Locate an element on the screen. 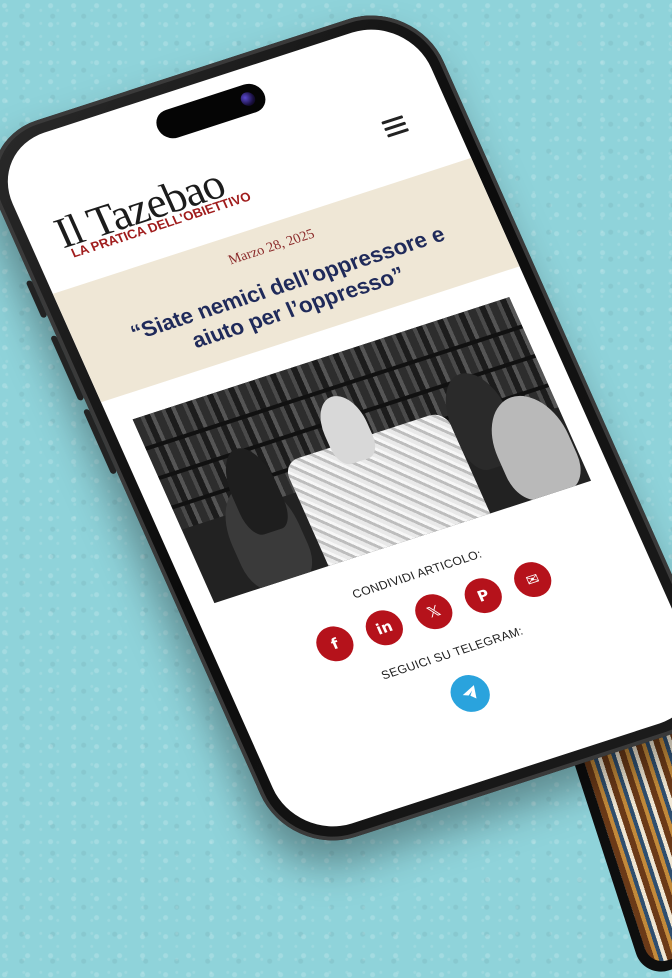  x-icon: 𝕏 is located at coordinates (434, 611).